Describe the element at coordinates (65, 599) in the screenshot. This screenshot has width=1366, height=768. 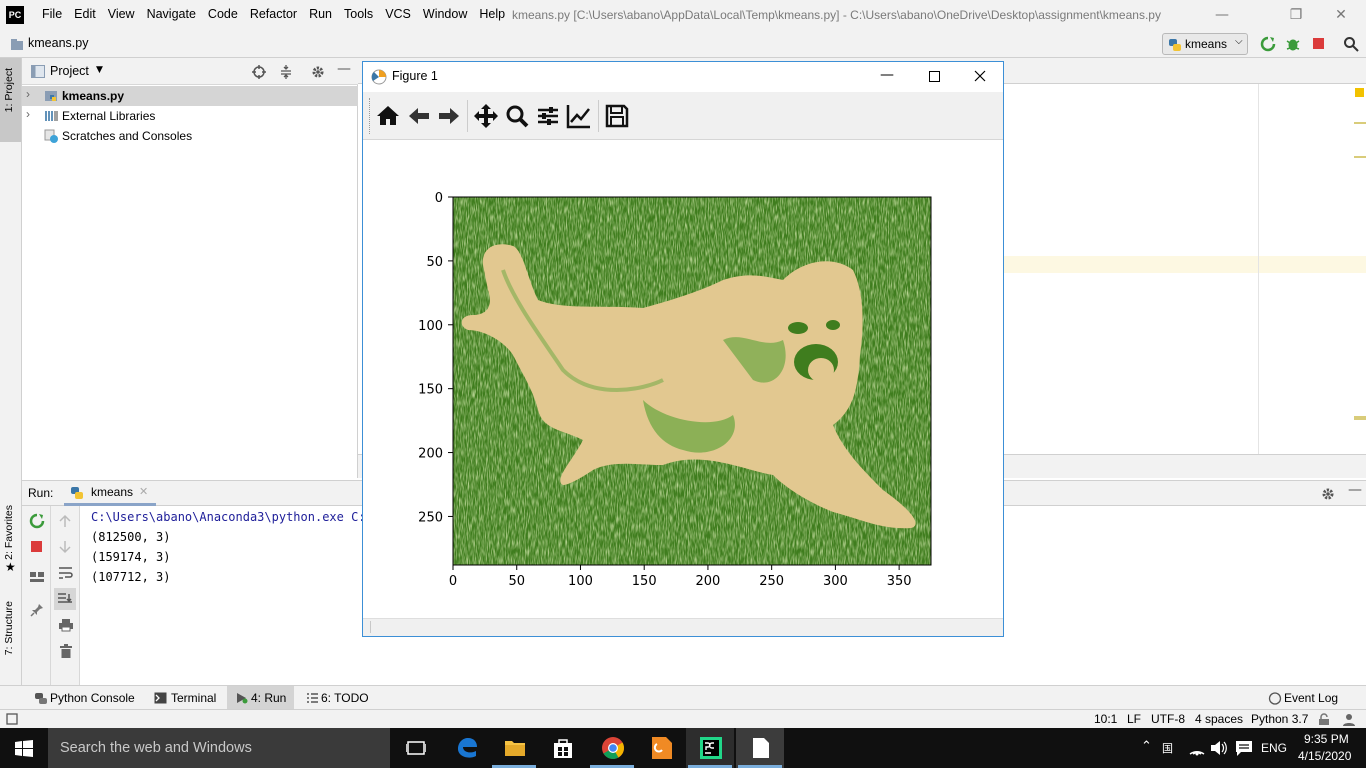
I see `scroll-to-end-toggle` at that location.